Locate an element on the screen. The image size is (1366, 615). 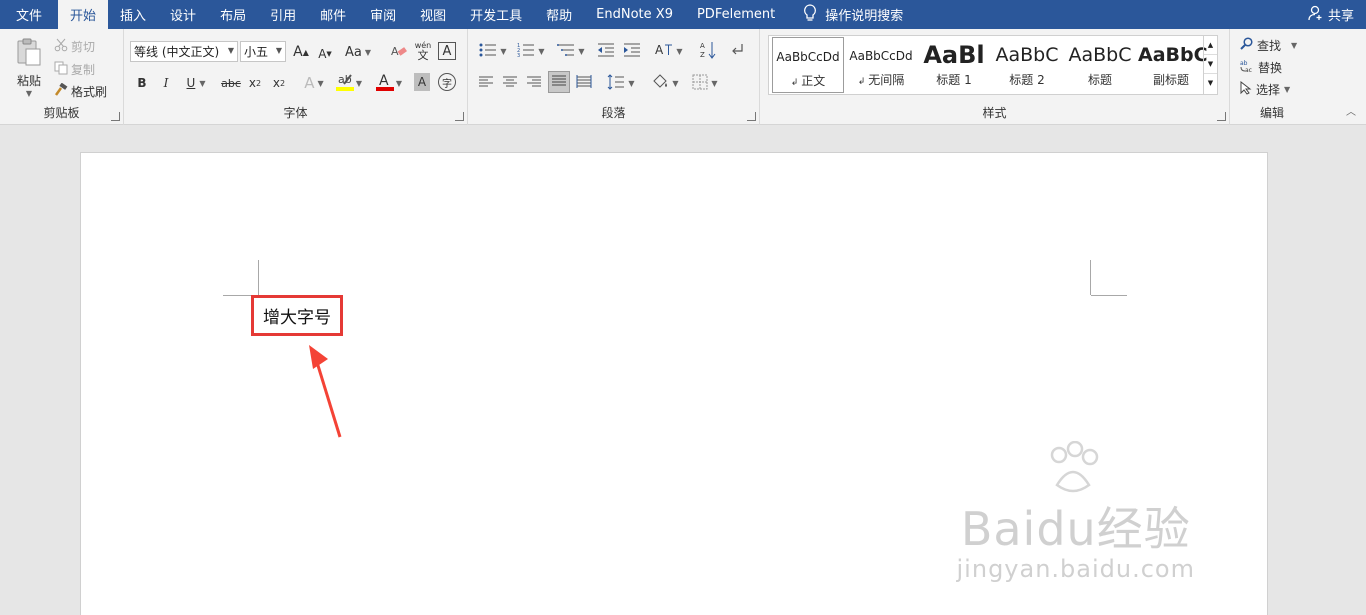
grow-font-icon: A is located at coordinates (298, 52).